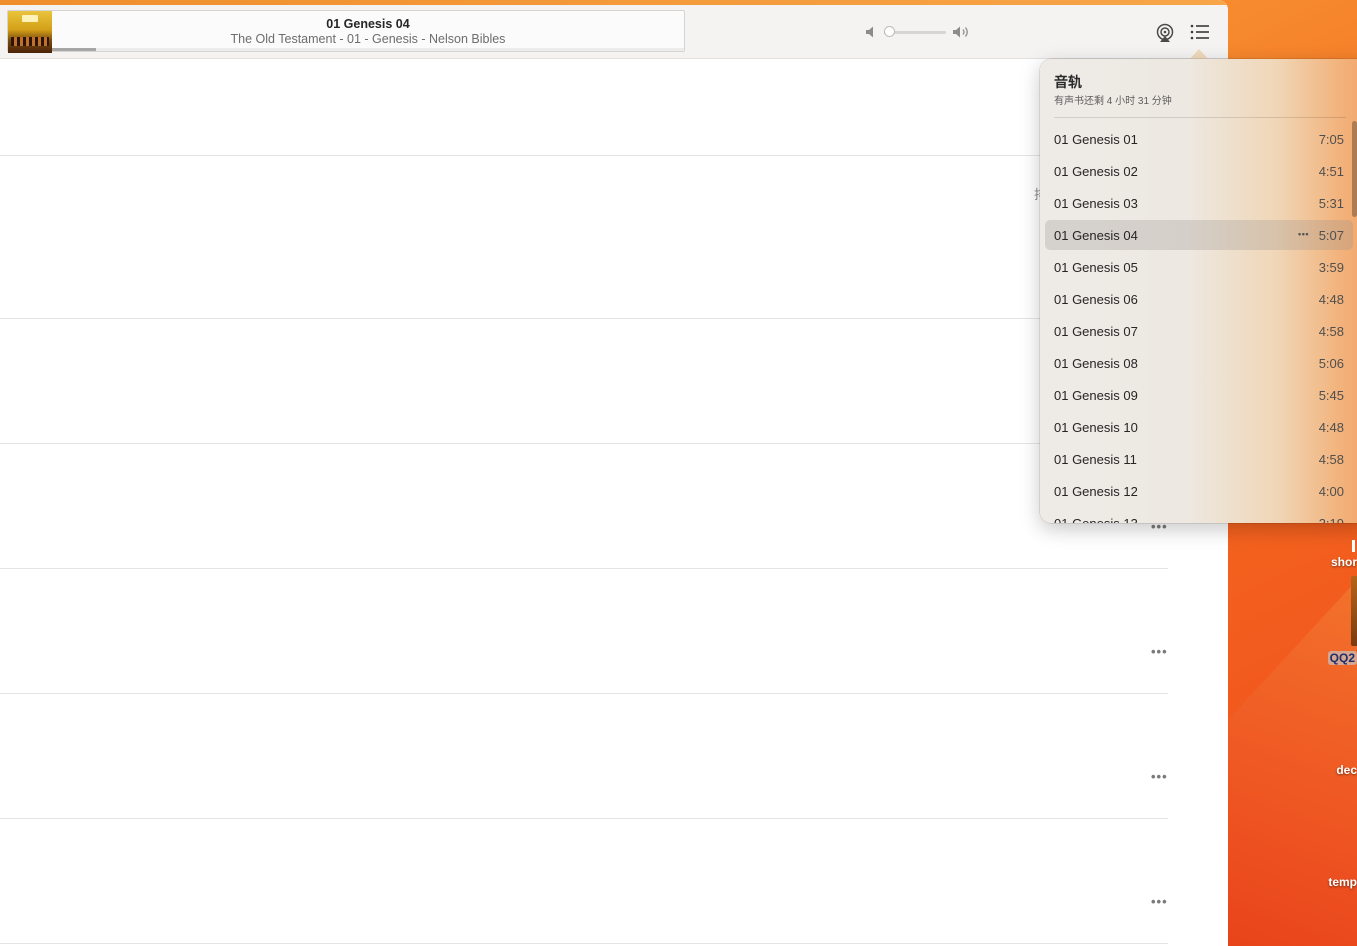 The image size is (1357, 946). I want to click on queue-track: 01 Genesis 13 3:19, so click(1199, 515).